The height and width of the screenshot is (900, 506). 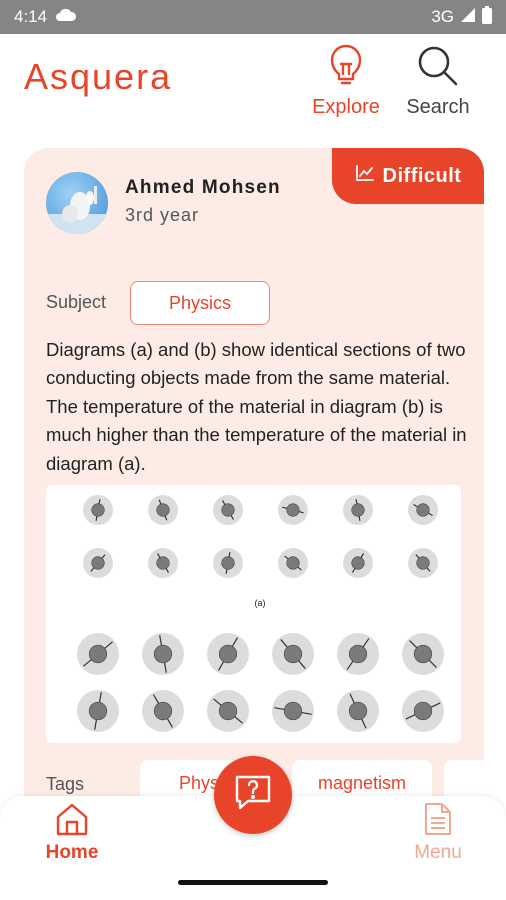 What do you see at coordinates (72, 822) in the screenshot?
I see `home-icon` at bounding box center [72, 822].